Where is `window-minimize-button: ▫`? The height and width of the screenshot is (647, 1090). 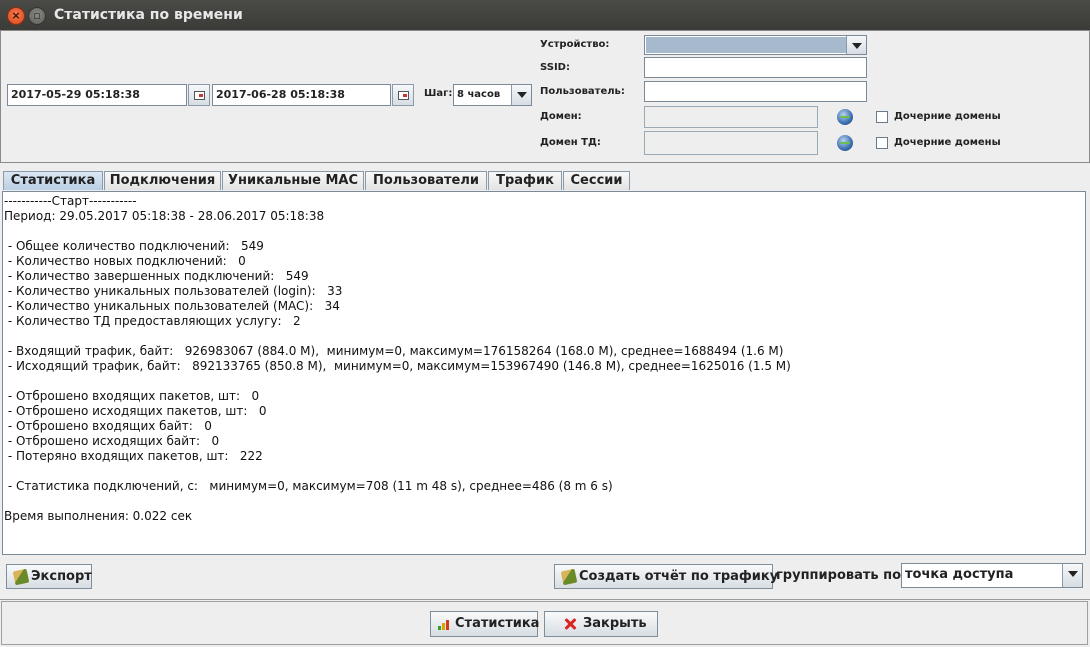
window-minimize-button: ▫ is located at coordinates (37, 16).